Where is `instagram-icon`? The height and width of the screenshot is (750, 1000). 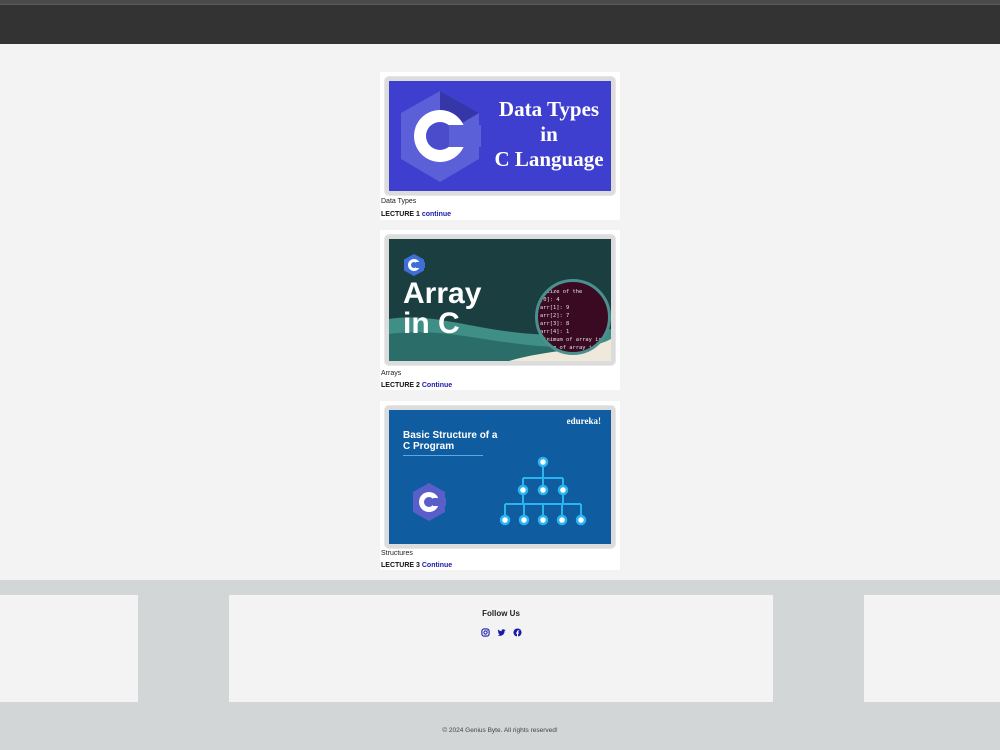
instagram-icon is located at coordinates (485, 630).